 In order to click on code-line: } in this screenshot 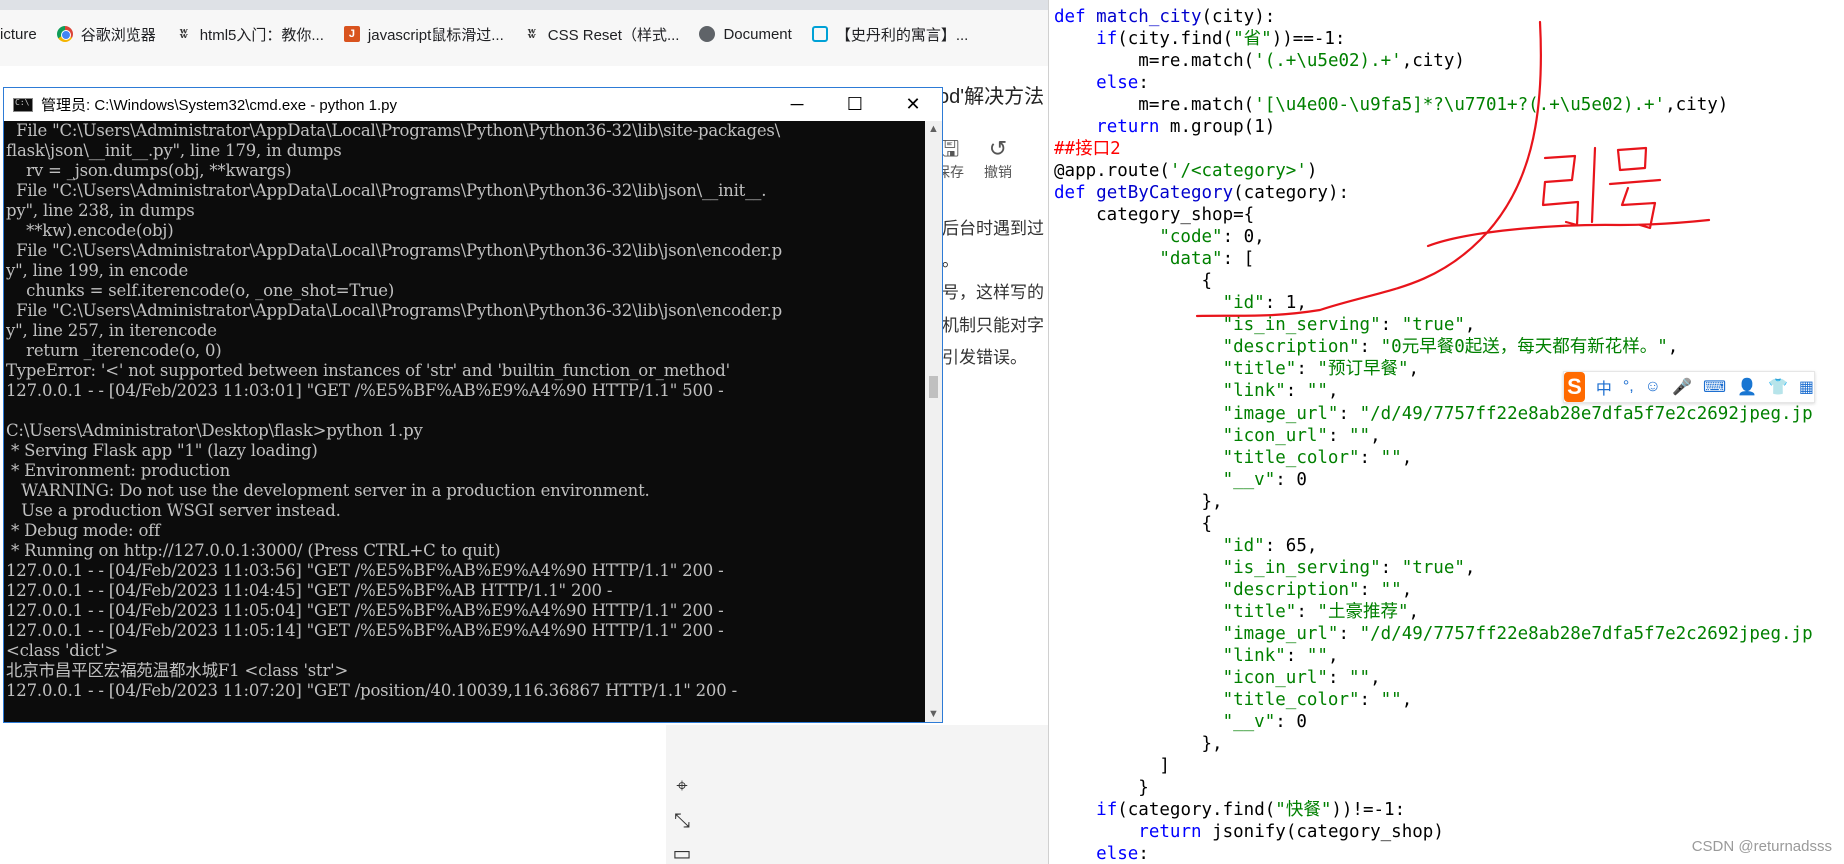, I will do `click(1101, 788)`.